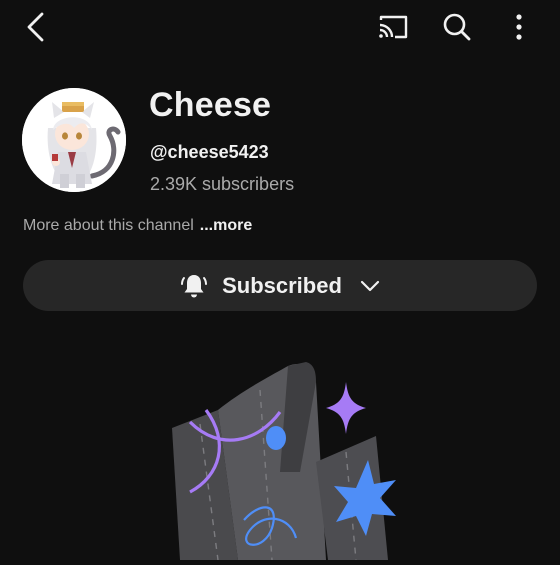 Image resolution: width=560 pixels, height=565 pixels. Describe the element at coordinates (209, 152) in the screenshot. I see `channel-handle: @cheese5423` at that location.